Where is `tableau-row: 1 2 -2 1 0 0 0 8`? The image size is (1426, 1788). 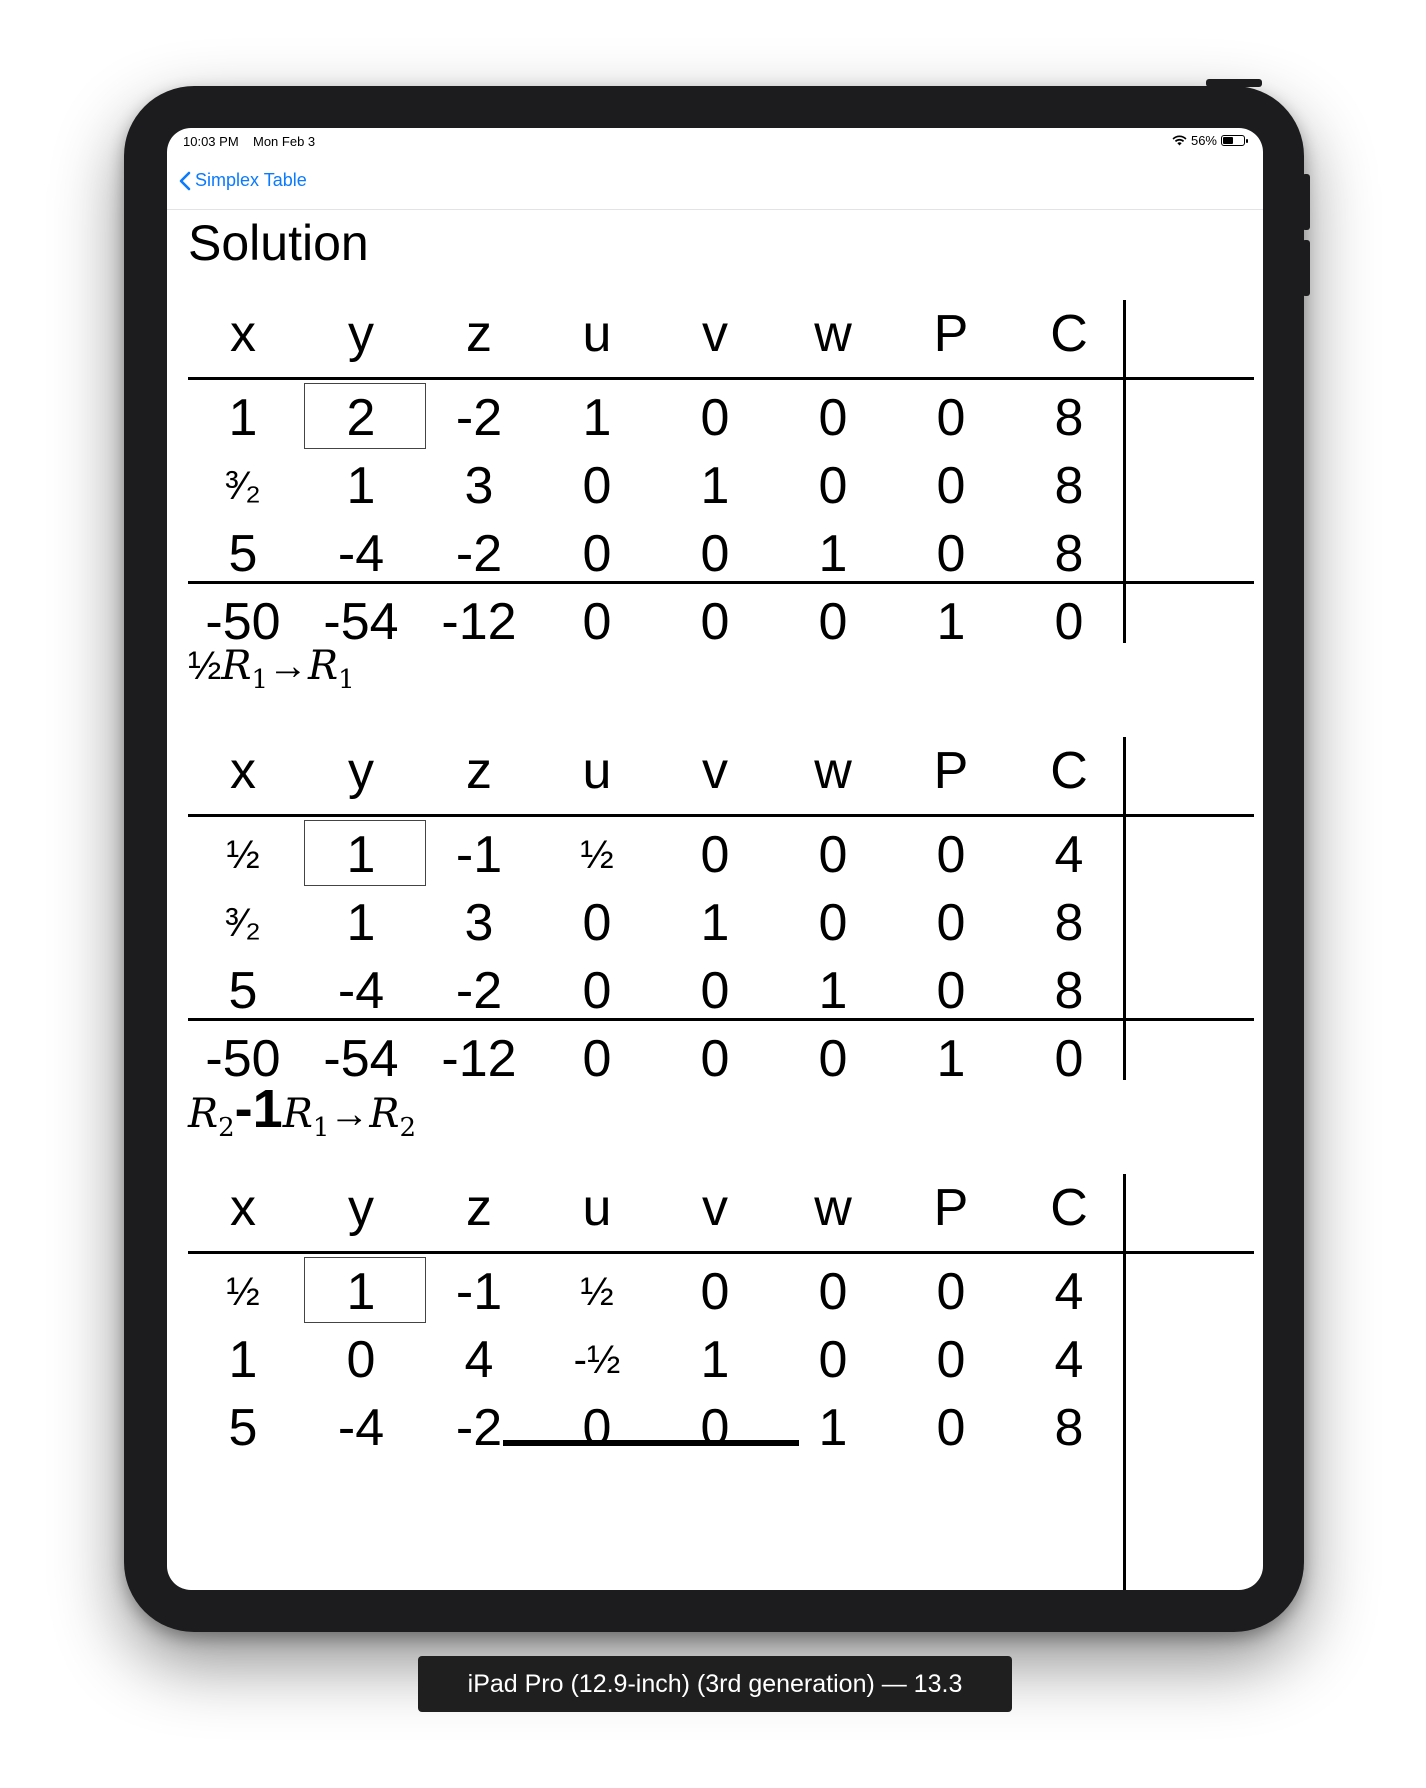 tableau-row: 1 2 -2 1 0 0 0 8 is located at coordinates (721, 418).